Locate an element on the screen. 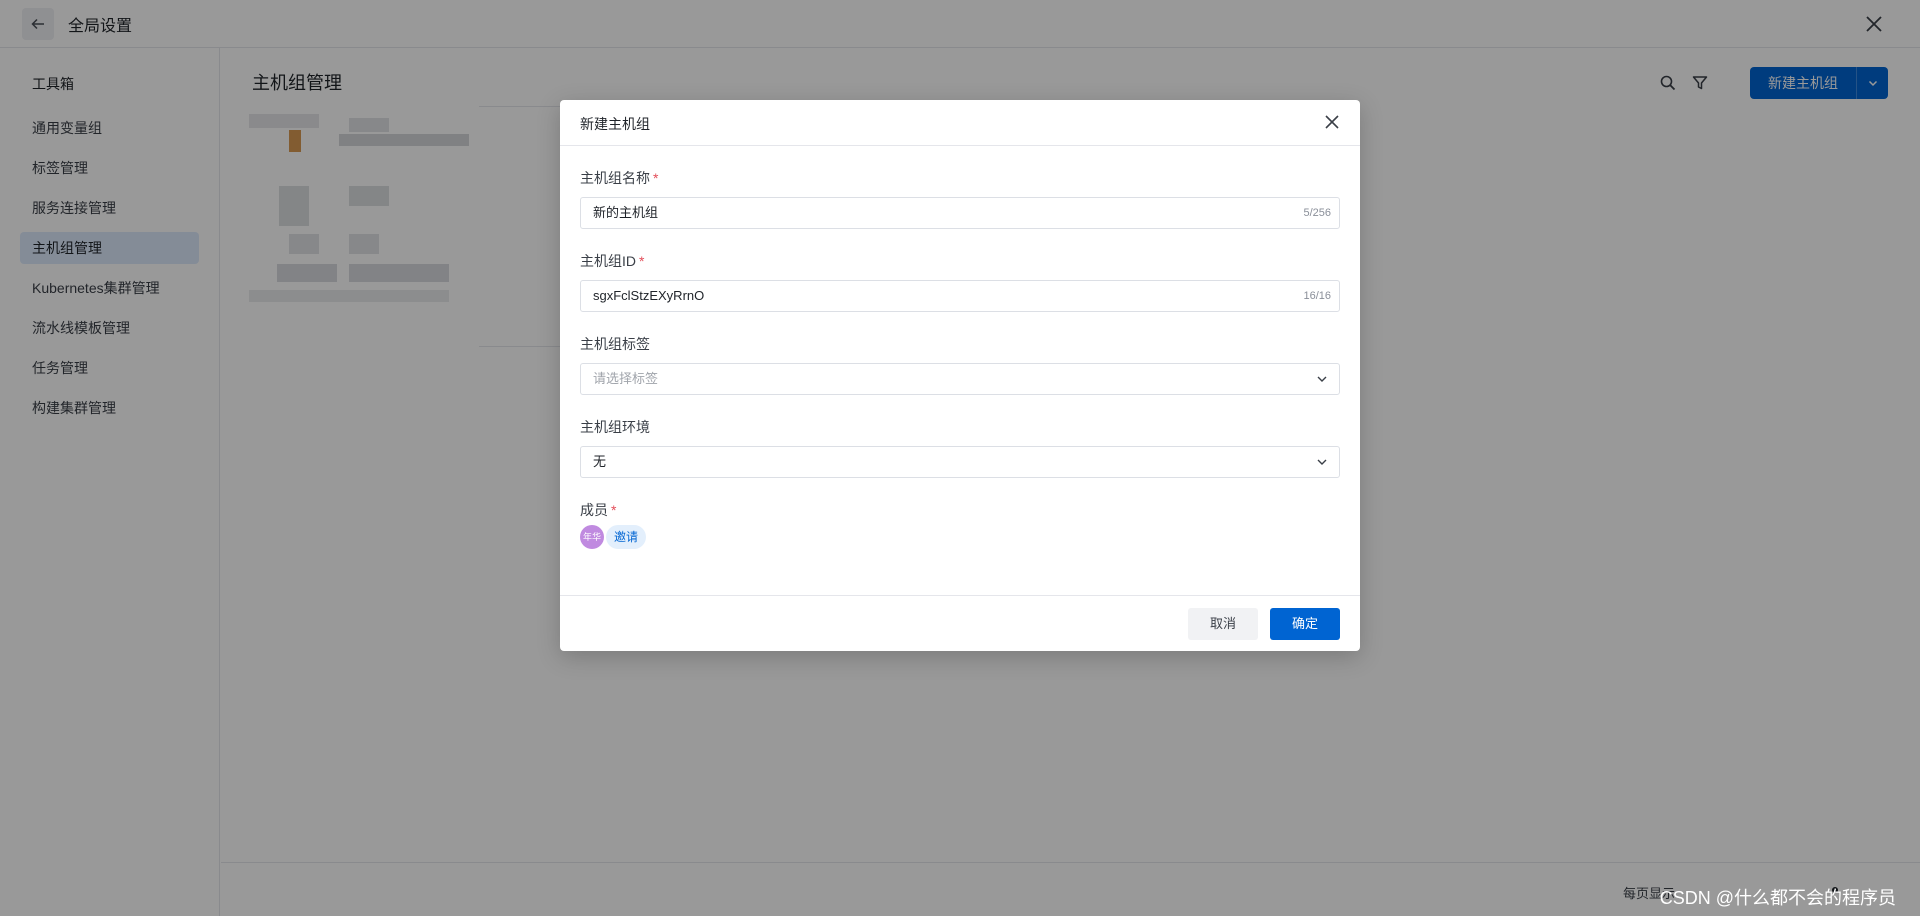 This screenshot has width=1920, height=916. host-group-tags-placeholder: 请选择标签 is located at coordinates (626, 378).